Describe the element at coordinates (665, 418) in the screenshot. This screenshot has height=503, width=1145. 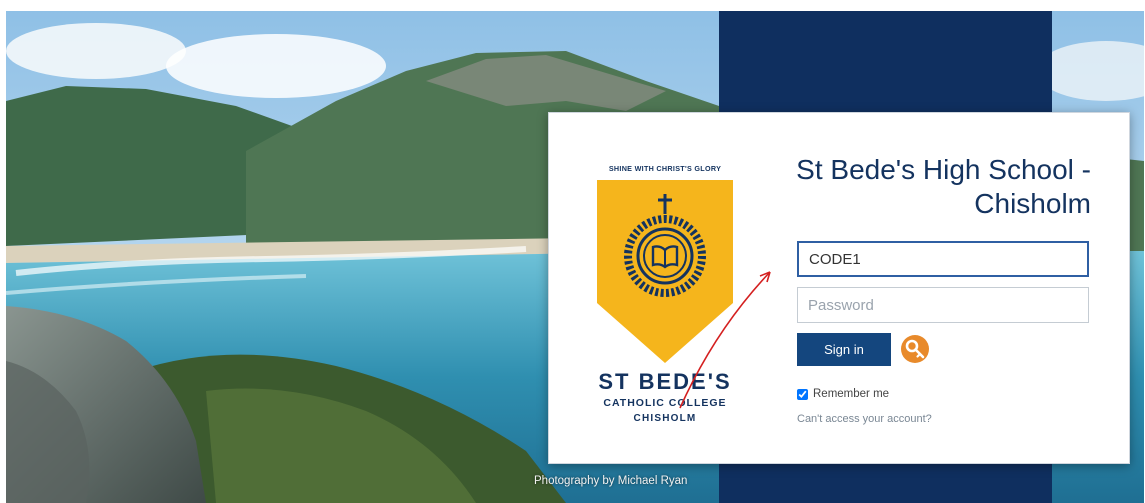
I see `logo-name-line3: CHISHOLM` at that location.